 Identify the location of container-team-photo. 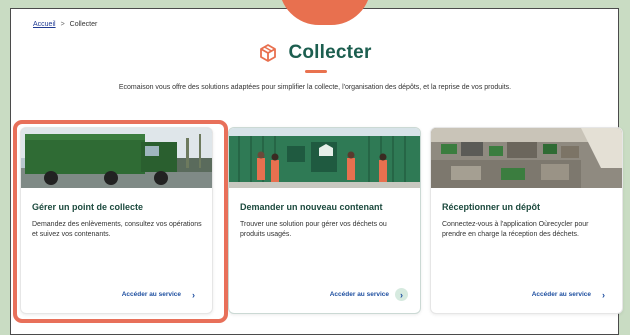
(324, 158).